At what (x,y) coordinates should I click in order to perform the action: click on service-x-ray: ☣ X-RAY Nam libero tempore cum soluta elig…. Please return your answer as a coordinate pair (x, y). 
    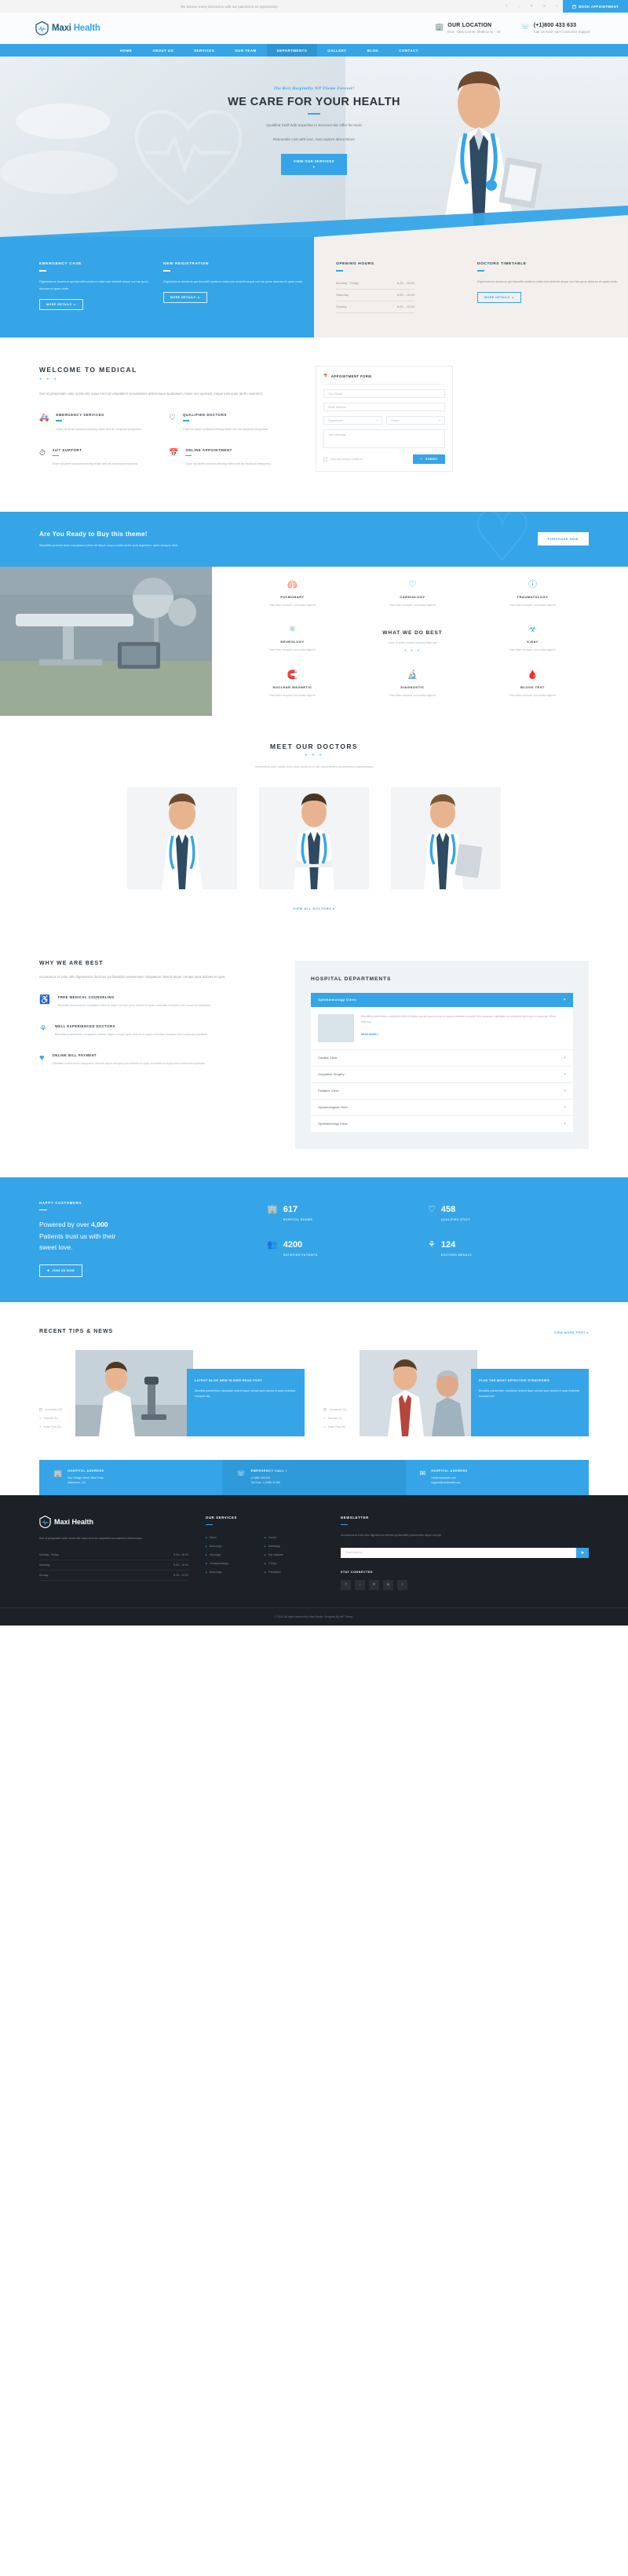
    Looking at the image, I should click on (533, 640).